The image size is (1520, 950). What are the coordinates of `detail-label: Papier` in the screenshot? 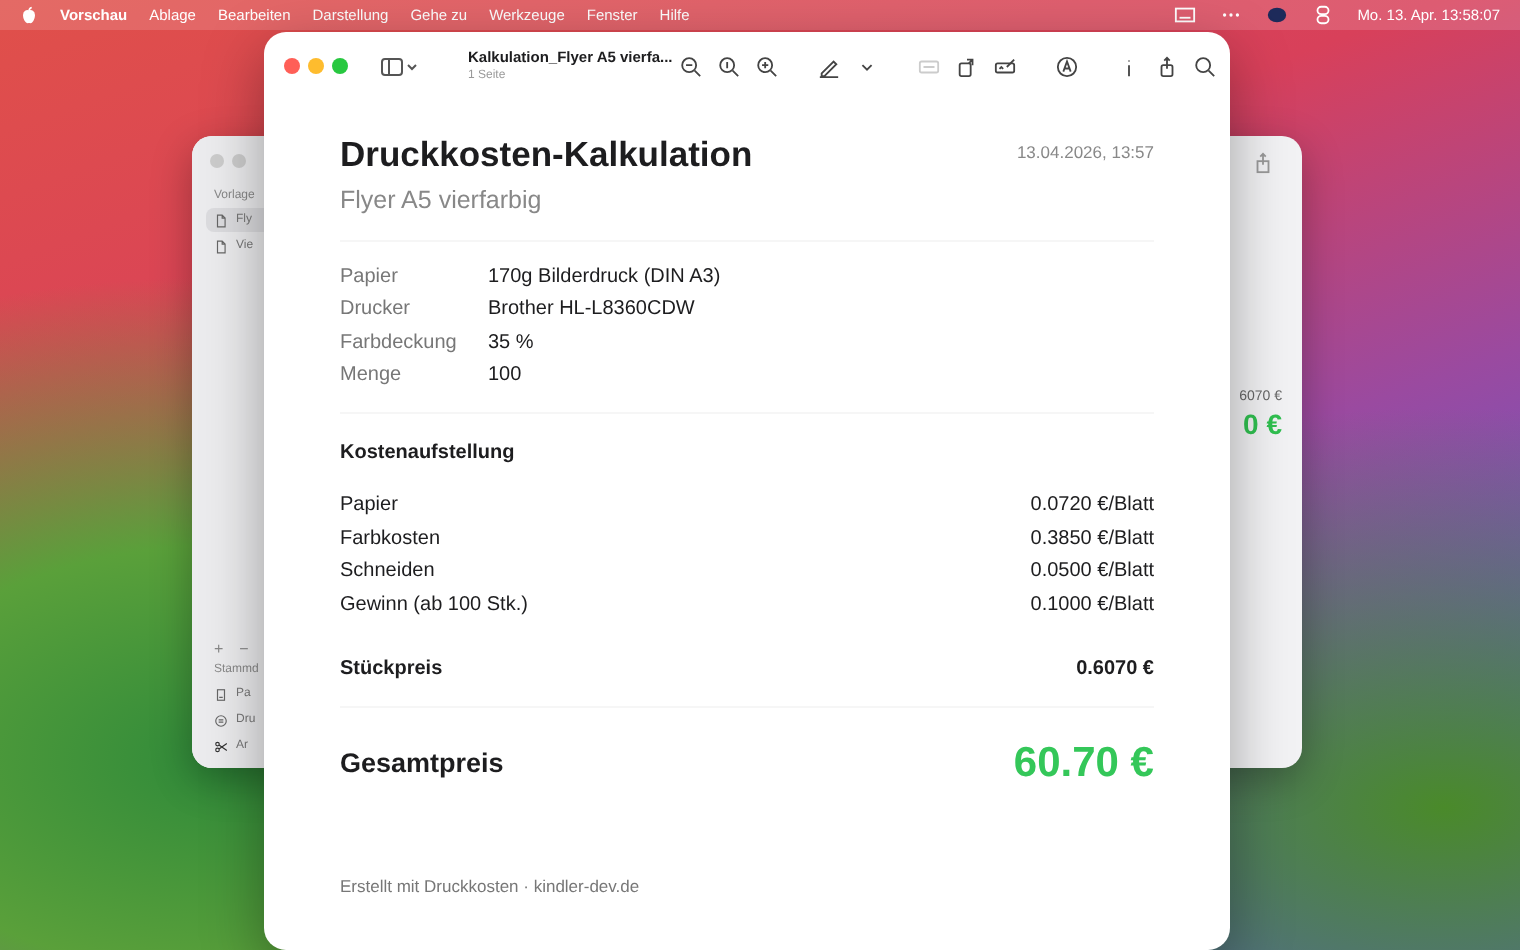 It's located at (370, 277).